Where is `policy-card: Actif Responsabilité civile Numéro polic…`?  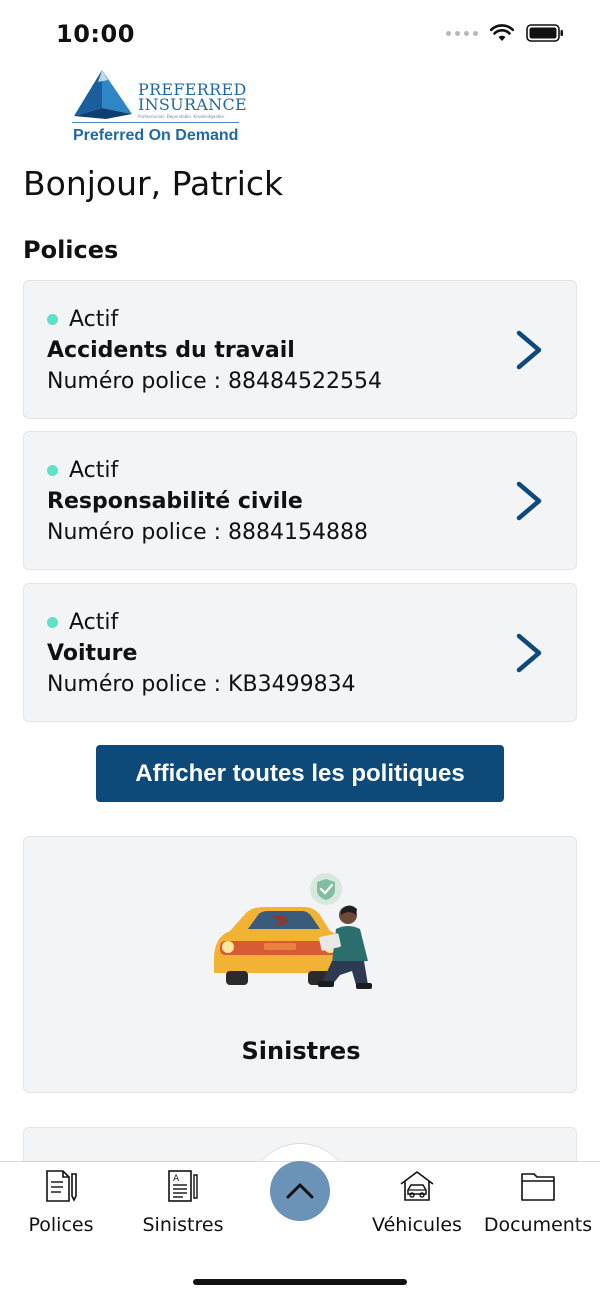 policy-card: Actif Responsabilité civile Numéro polic… is located at coordinates (300, 500).